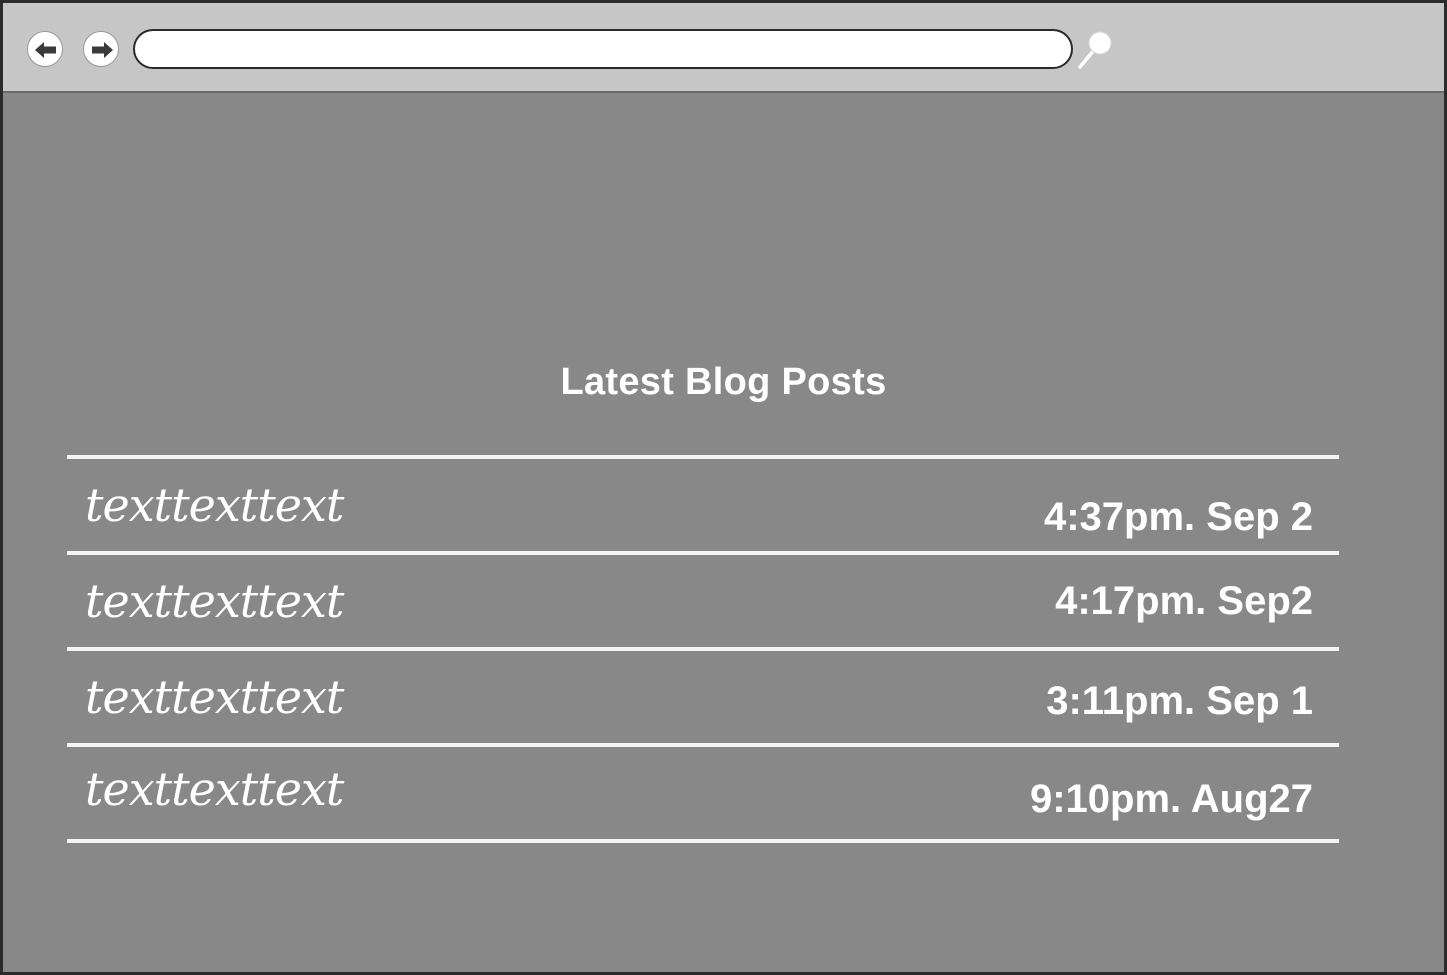 This screenshot has height=975, width=1447. What do you see at coordinates (1178, 517) in the screenshot?
I see `post-date: 4:37pm. Sep 2` at bounding box center [1178, 517].